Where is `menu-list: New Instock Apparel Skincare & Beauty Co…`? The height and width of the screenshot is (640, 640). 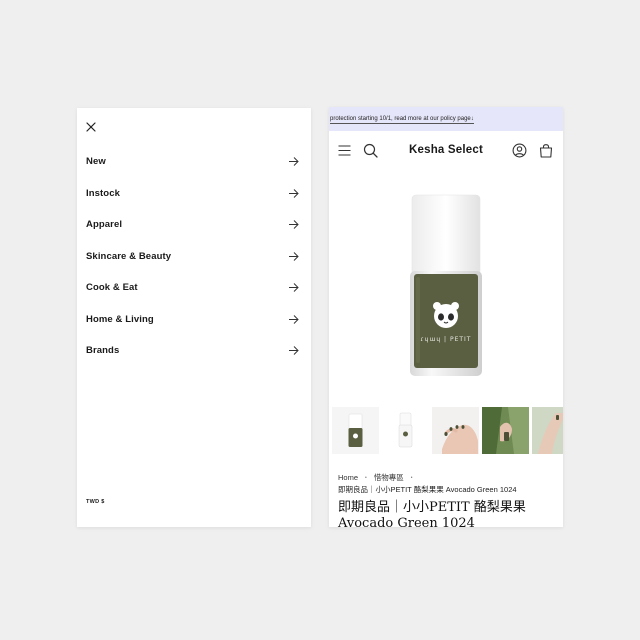
menu-list: New Instock Apparel Skincare & Beauty Co… is located at coordinates (194, 256).